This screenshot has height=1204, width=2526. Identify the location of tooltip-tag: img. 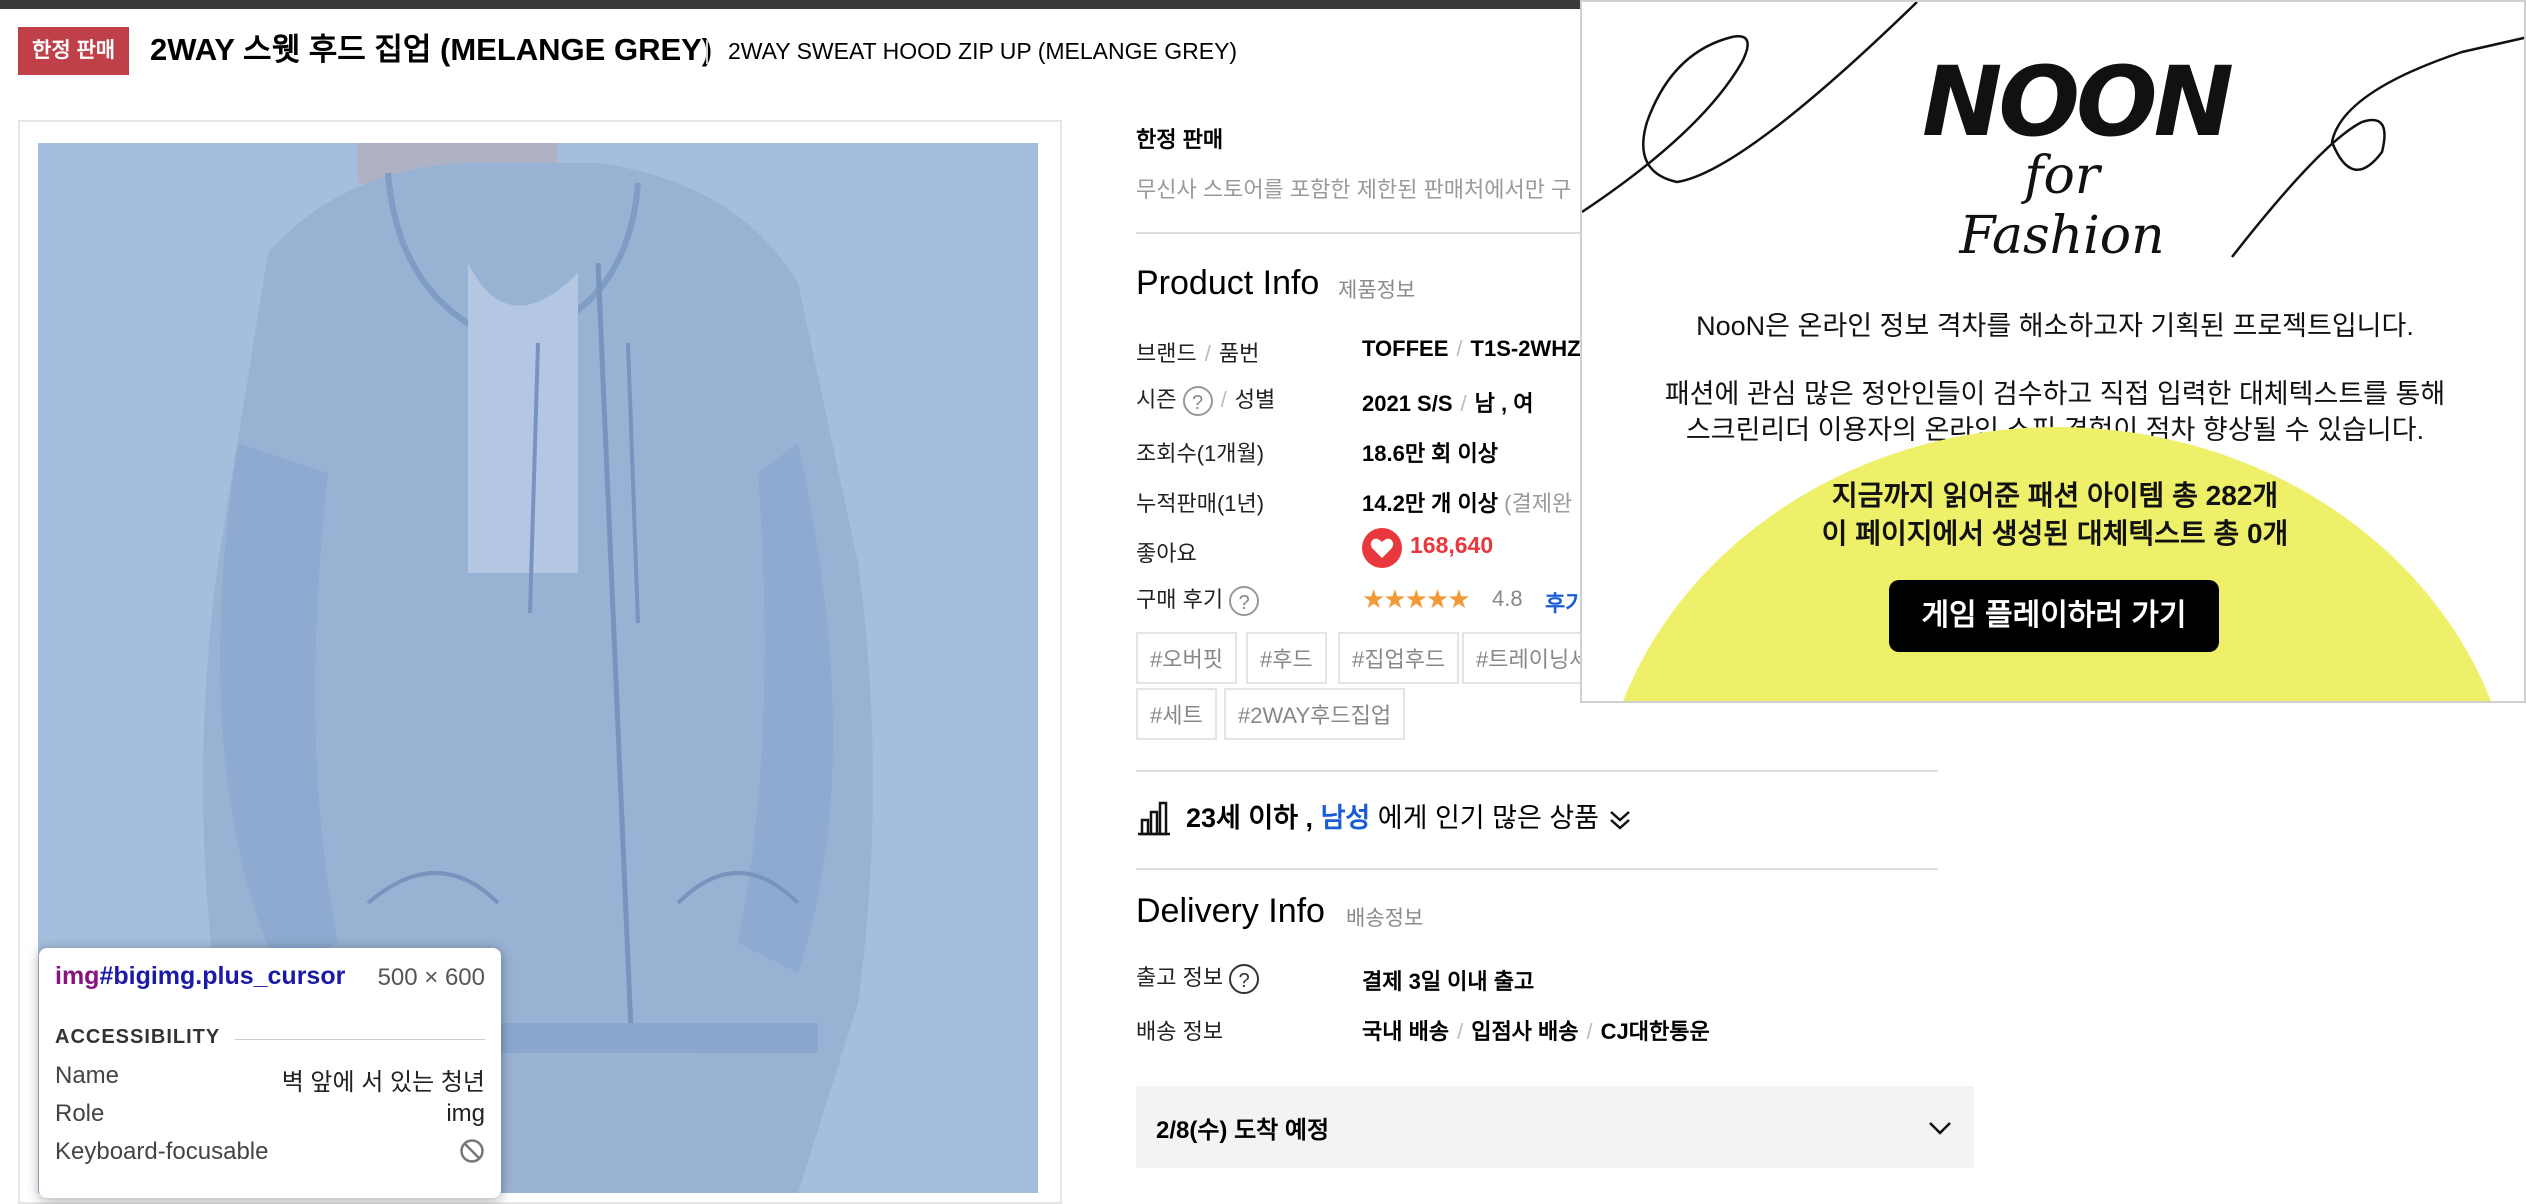
(77, 976).